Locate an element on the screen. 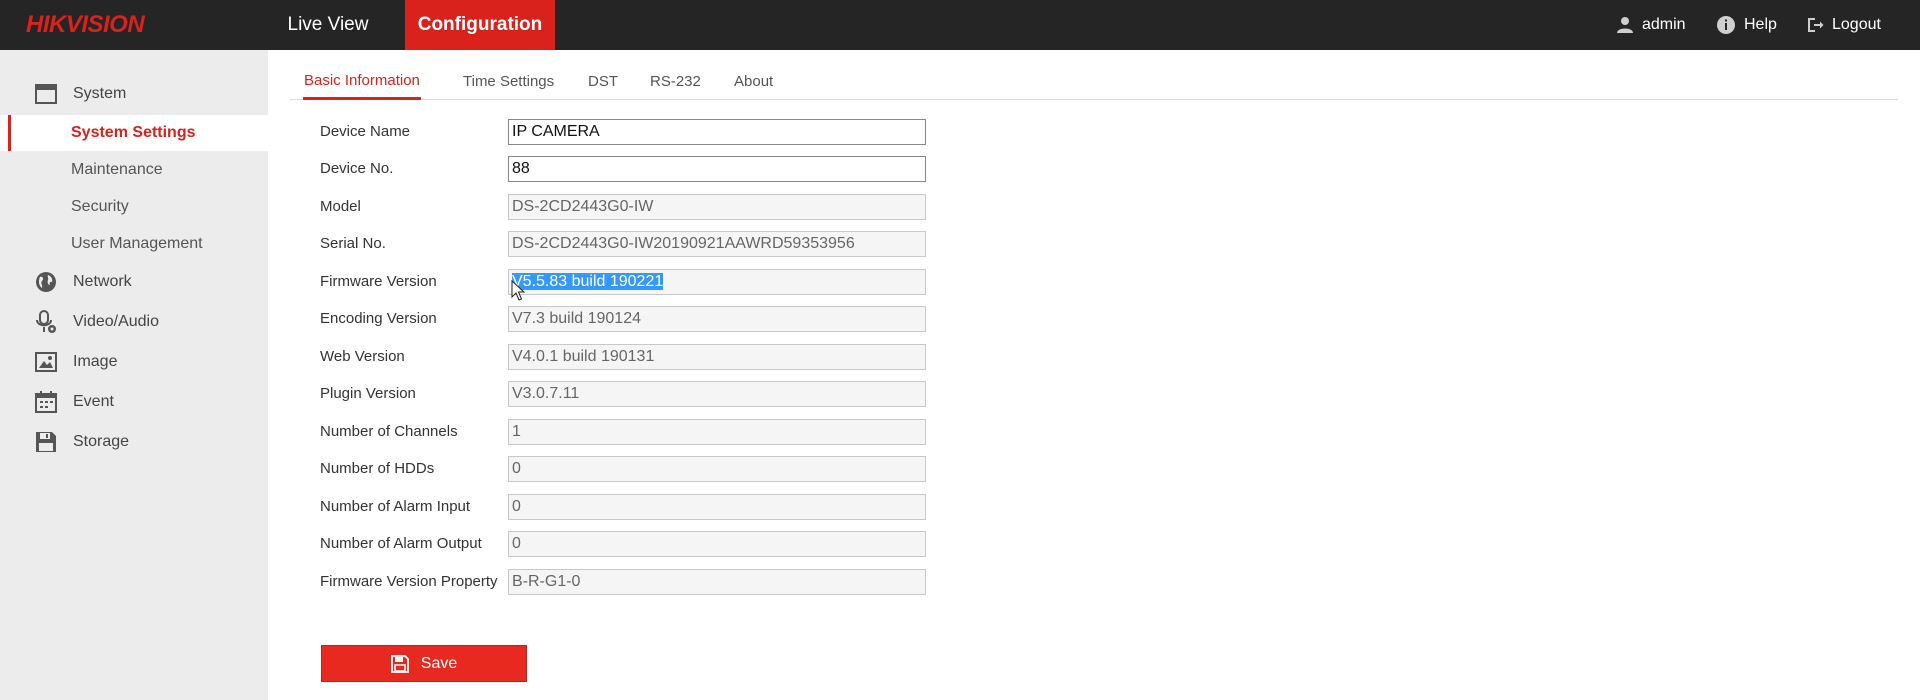 The width and height of the screenshot is (1920, 700). tab-about: About is located at coordinates (753, 80).